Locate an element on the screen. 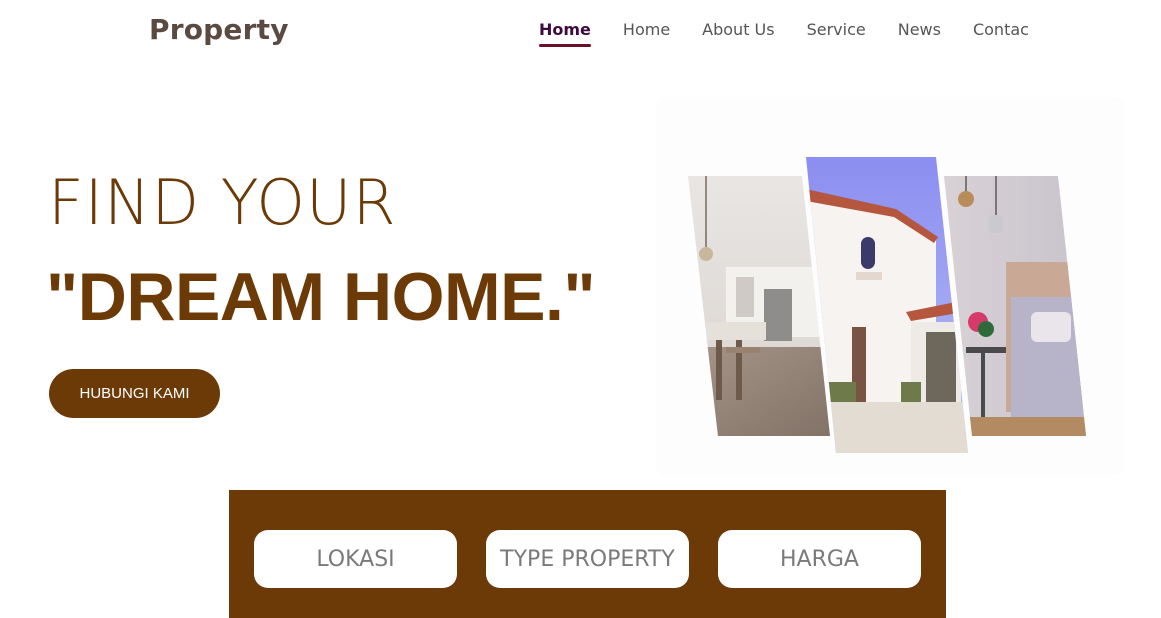 The height and width of the screenshot is (618, 1161). nav-label: About Us is located at coordinates (738, 29).